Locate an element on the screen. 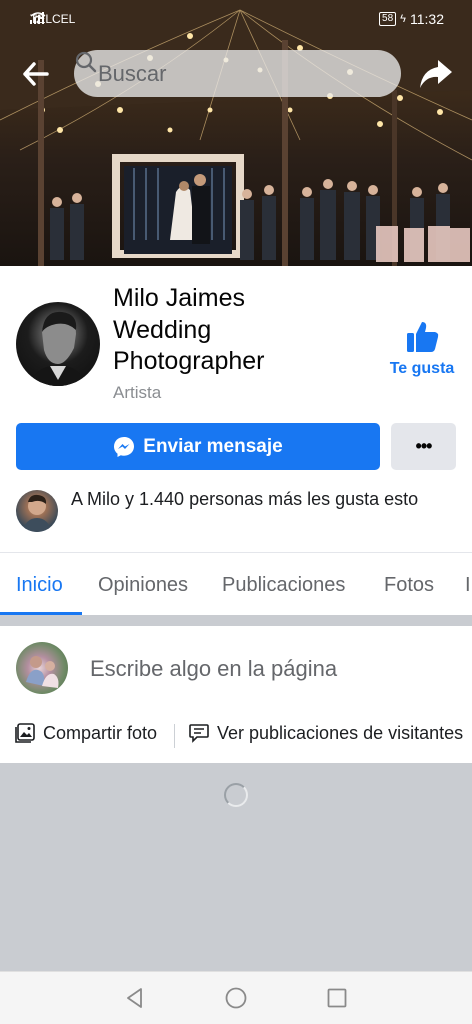  page-tabs: Inicio Opiniones Publicaciones Fotos I is located at coordinates (236, 583).